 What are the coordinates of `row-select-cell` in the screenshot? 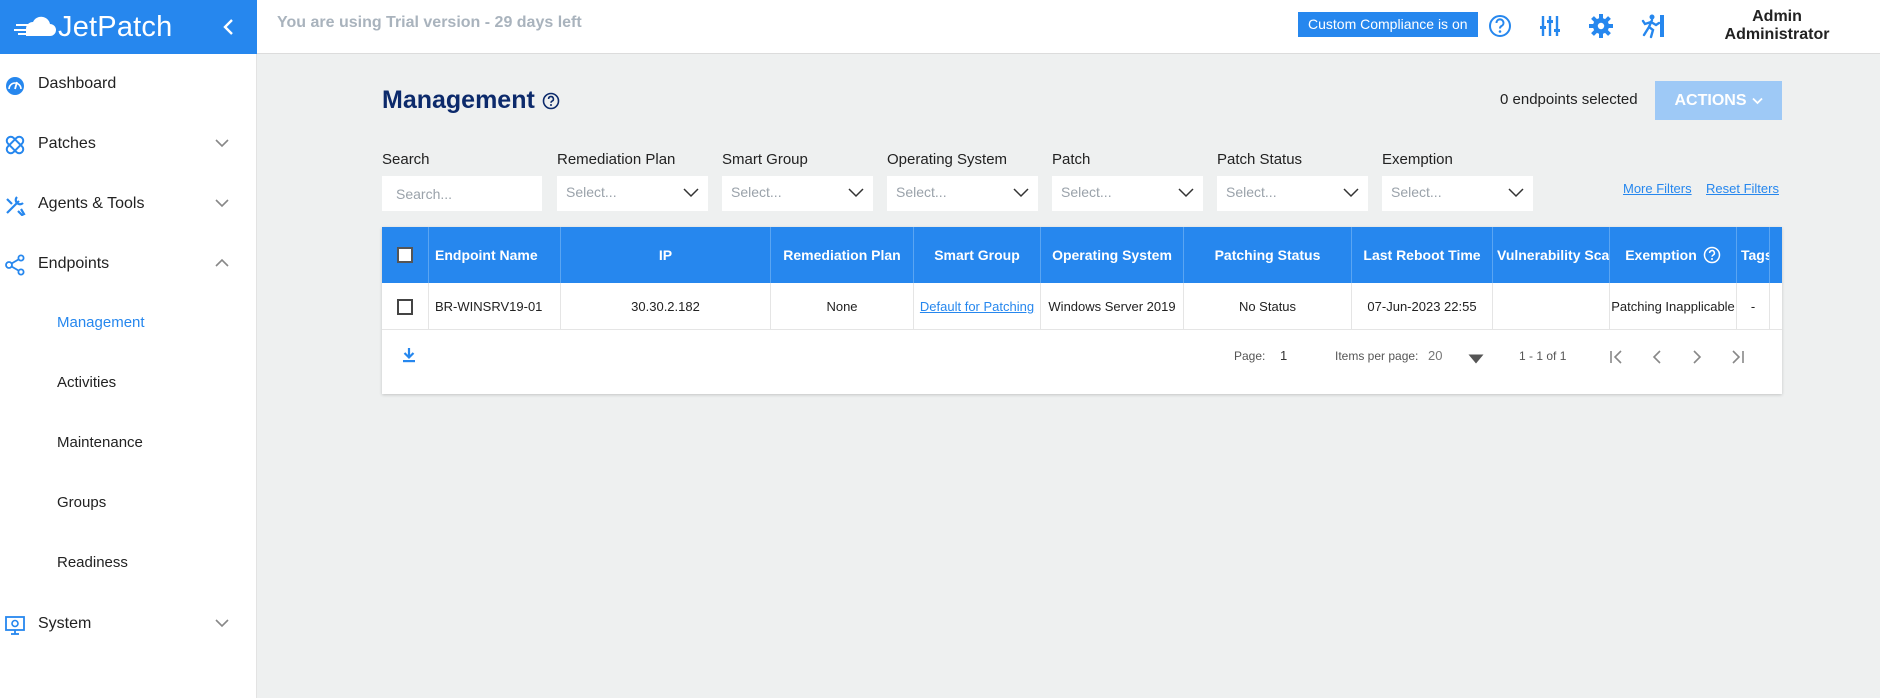 It's located at (405, 306).